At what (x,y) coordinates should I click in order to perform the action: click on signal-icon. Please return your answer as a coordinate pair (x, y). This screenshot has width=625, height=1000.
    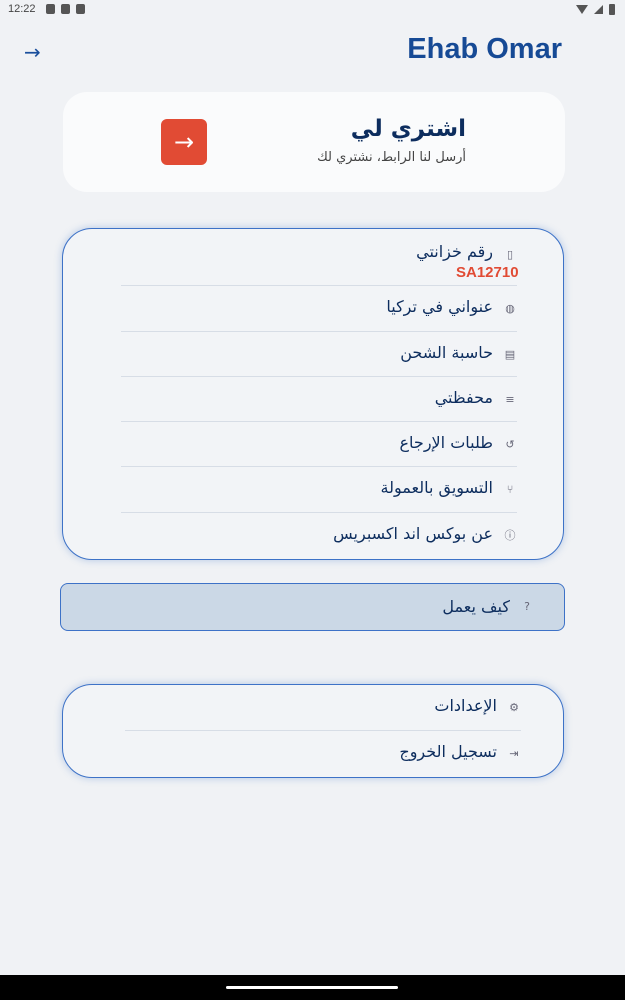
    Looking at the image, I should click on (598, 9).